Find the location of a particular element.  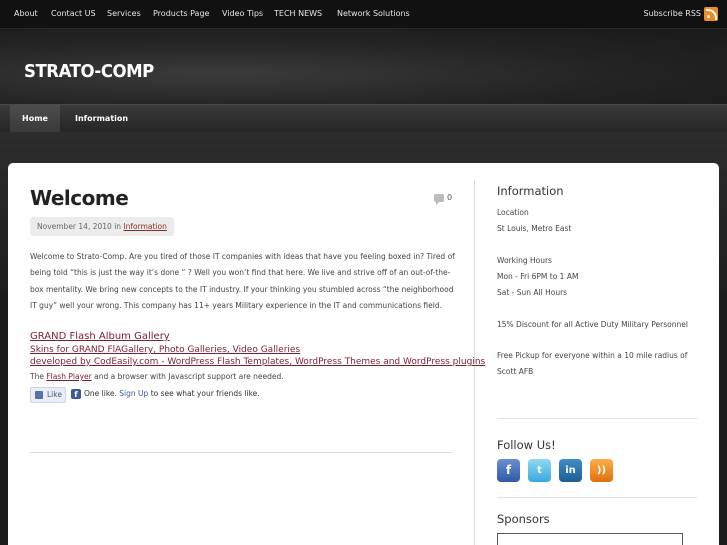

nav-video-tips: Video Tips is located at coordinates (242, 13).